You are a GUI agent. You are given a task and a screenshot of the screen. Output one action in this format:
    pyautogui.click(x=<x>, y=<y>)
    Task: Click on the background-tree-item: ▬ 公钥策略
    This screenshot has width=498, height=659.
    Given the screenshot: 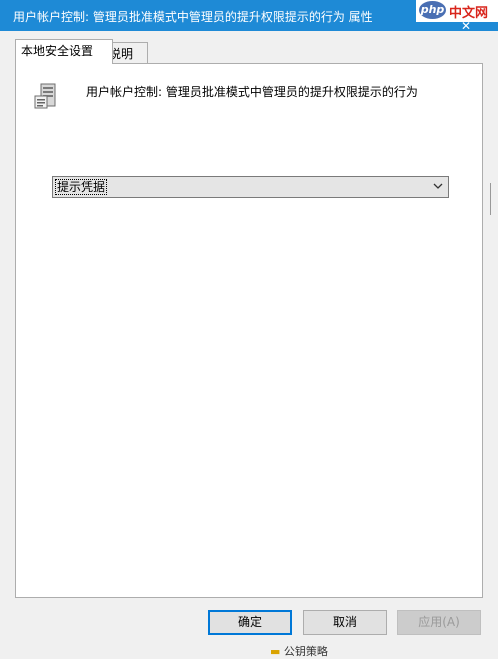 What is the action you would take?
    pyautogui.click(x=340, y=650)
    